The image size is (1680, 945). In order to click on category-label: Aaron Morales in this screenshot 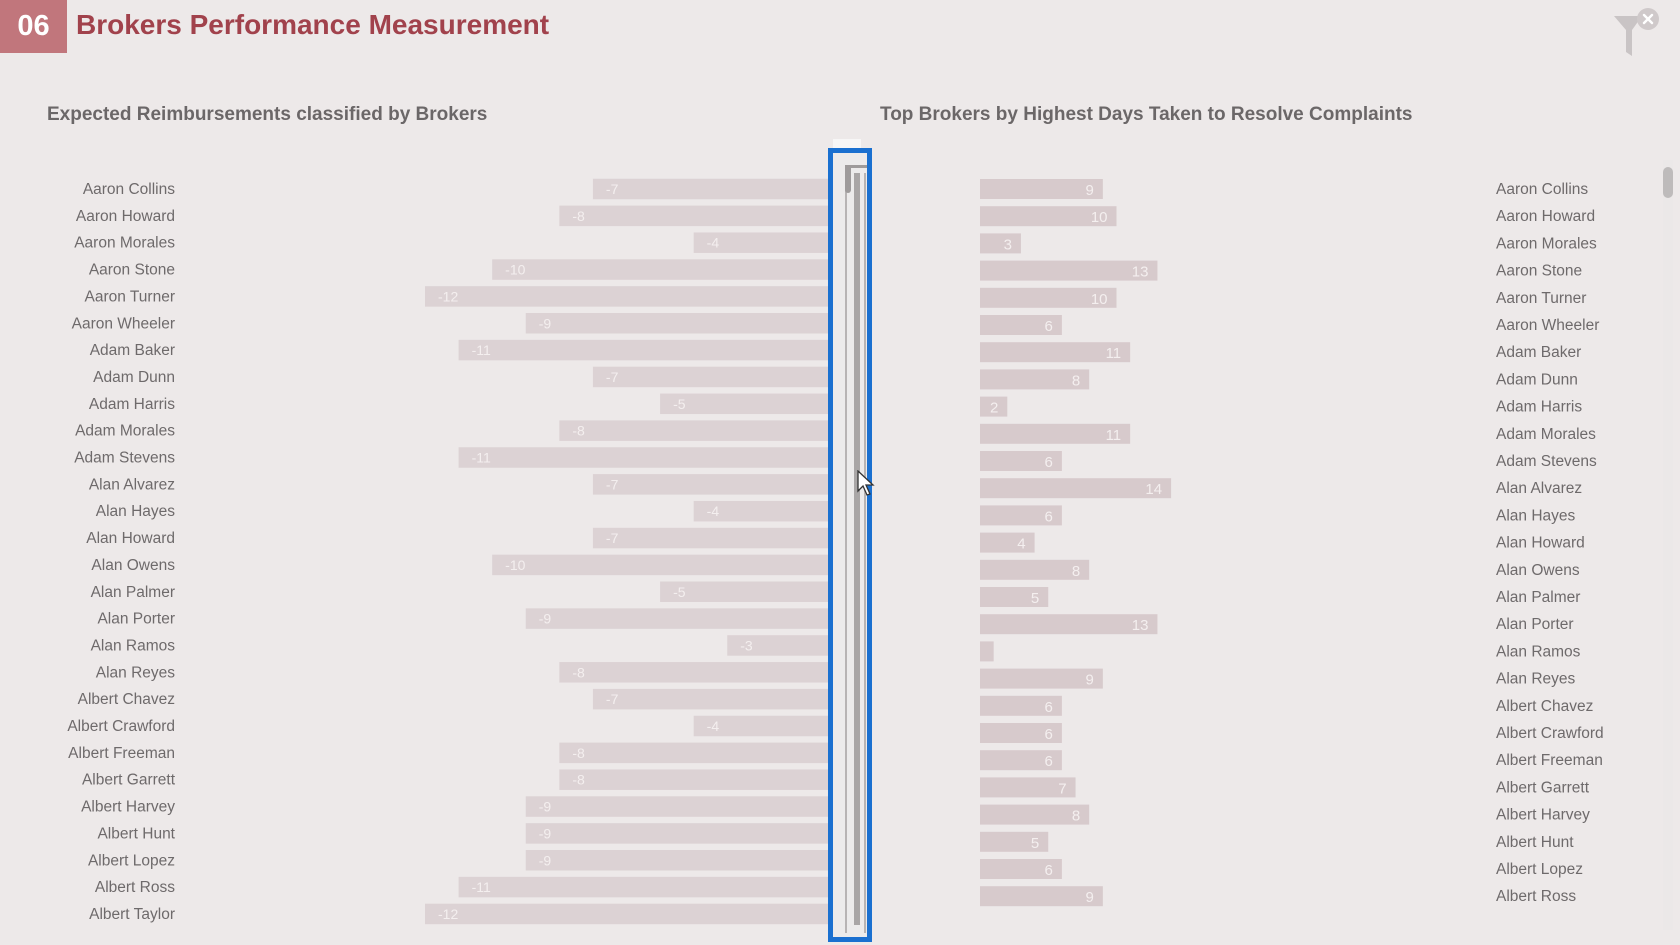, I will do `click(124, 243)`.